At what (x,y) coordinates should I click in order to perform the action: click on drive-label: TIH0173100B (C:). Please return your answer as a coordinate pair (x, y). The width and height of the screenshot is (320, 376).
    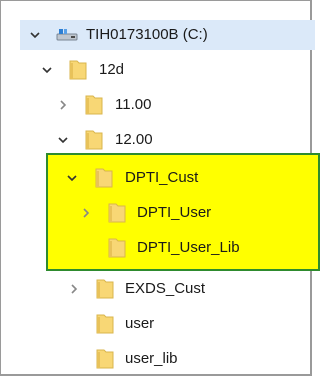
    Looking at the image, I should click on (147, 34).